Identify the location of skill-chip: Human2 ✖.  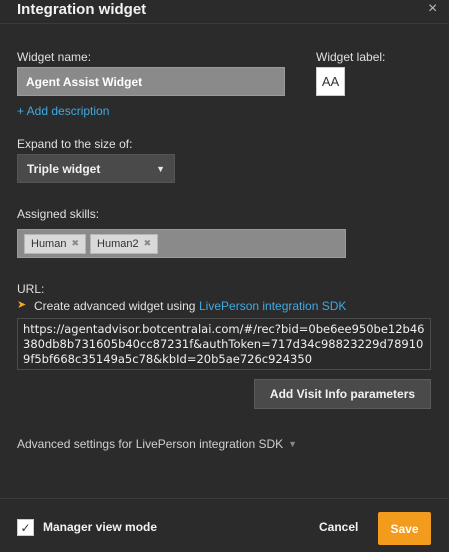
(124, 243).